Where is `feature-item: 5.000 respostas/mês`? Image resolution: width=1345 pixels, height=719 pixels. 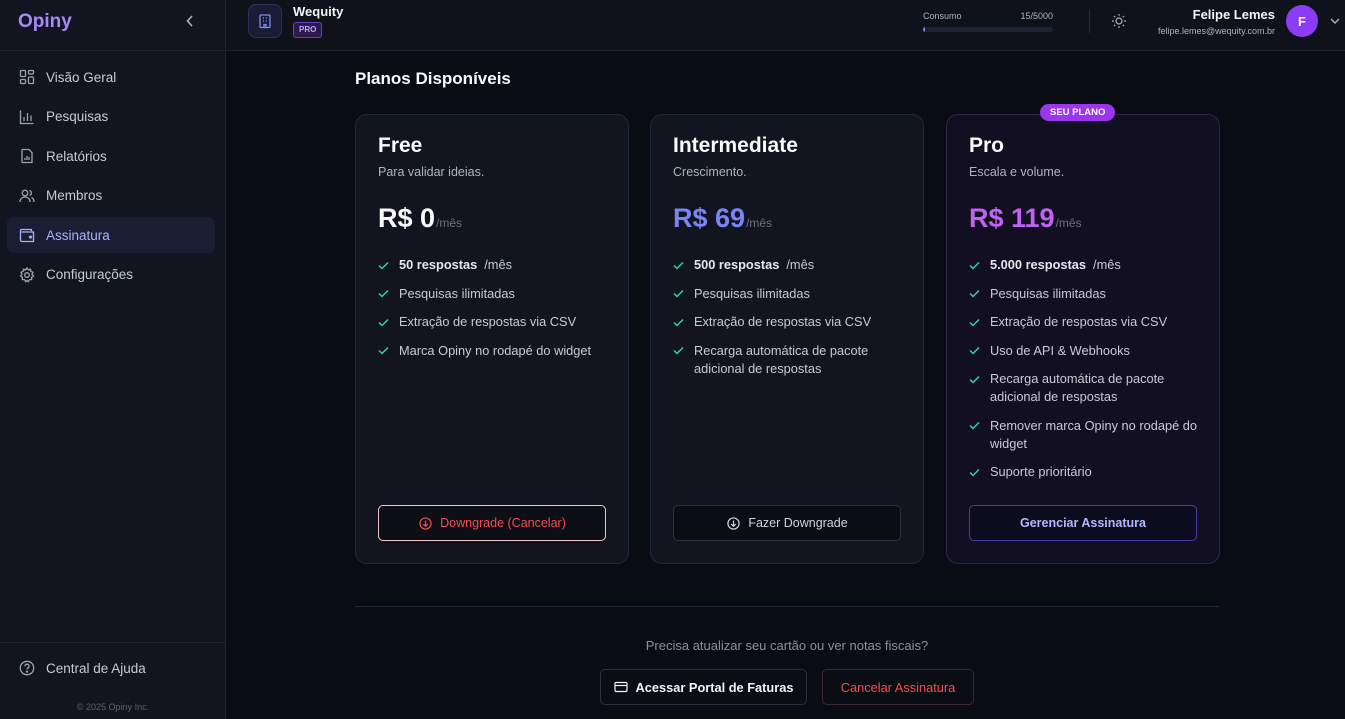
feature-item: 5.000 respostas/mês is located at coordinates (1086, 265).